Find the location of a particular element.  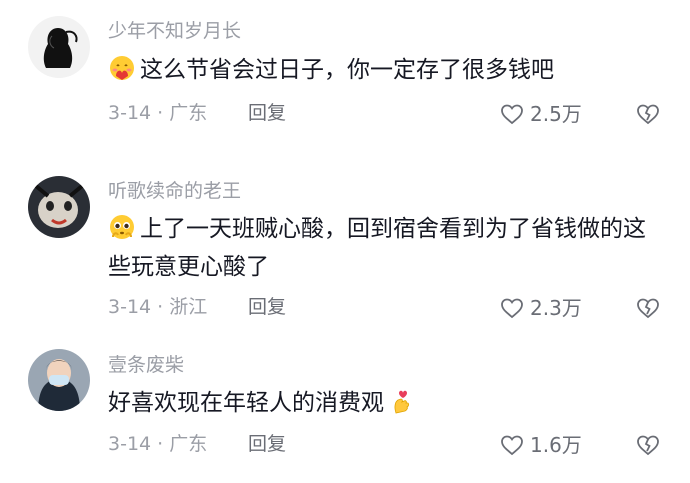

hug-face-emoji is located at coordinates (122, 68).